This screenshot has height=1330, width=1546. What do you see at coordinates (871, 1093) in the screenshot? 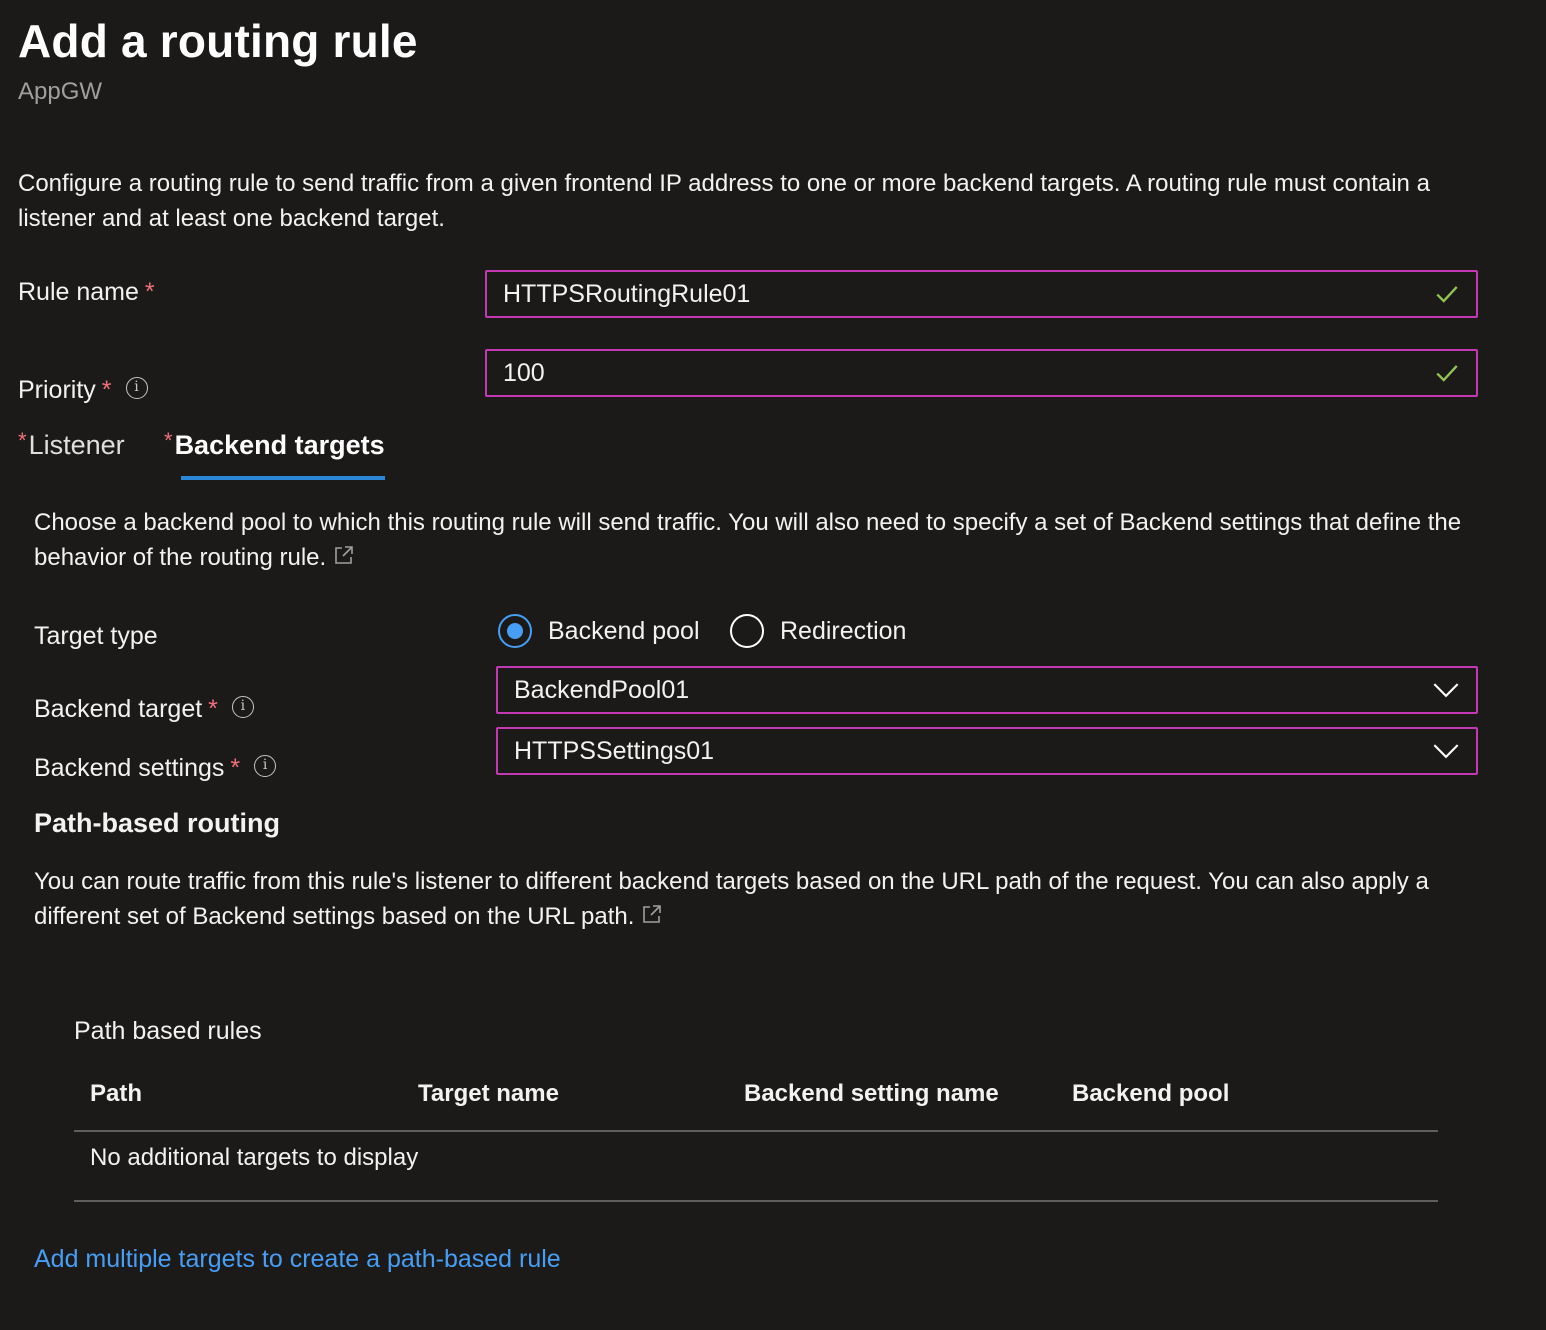
I see `column-header-backend-setting-name: Backend setting name` at bounding box center [871, 1093].